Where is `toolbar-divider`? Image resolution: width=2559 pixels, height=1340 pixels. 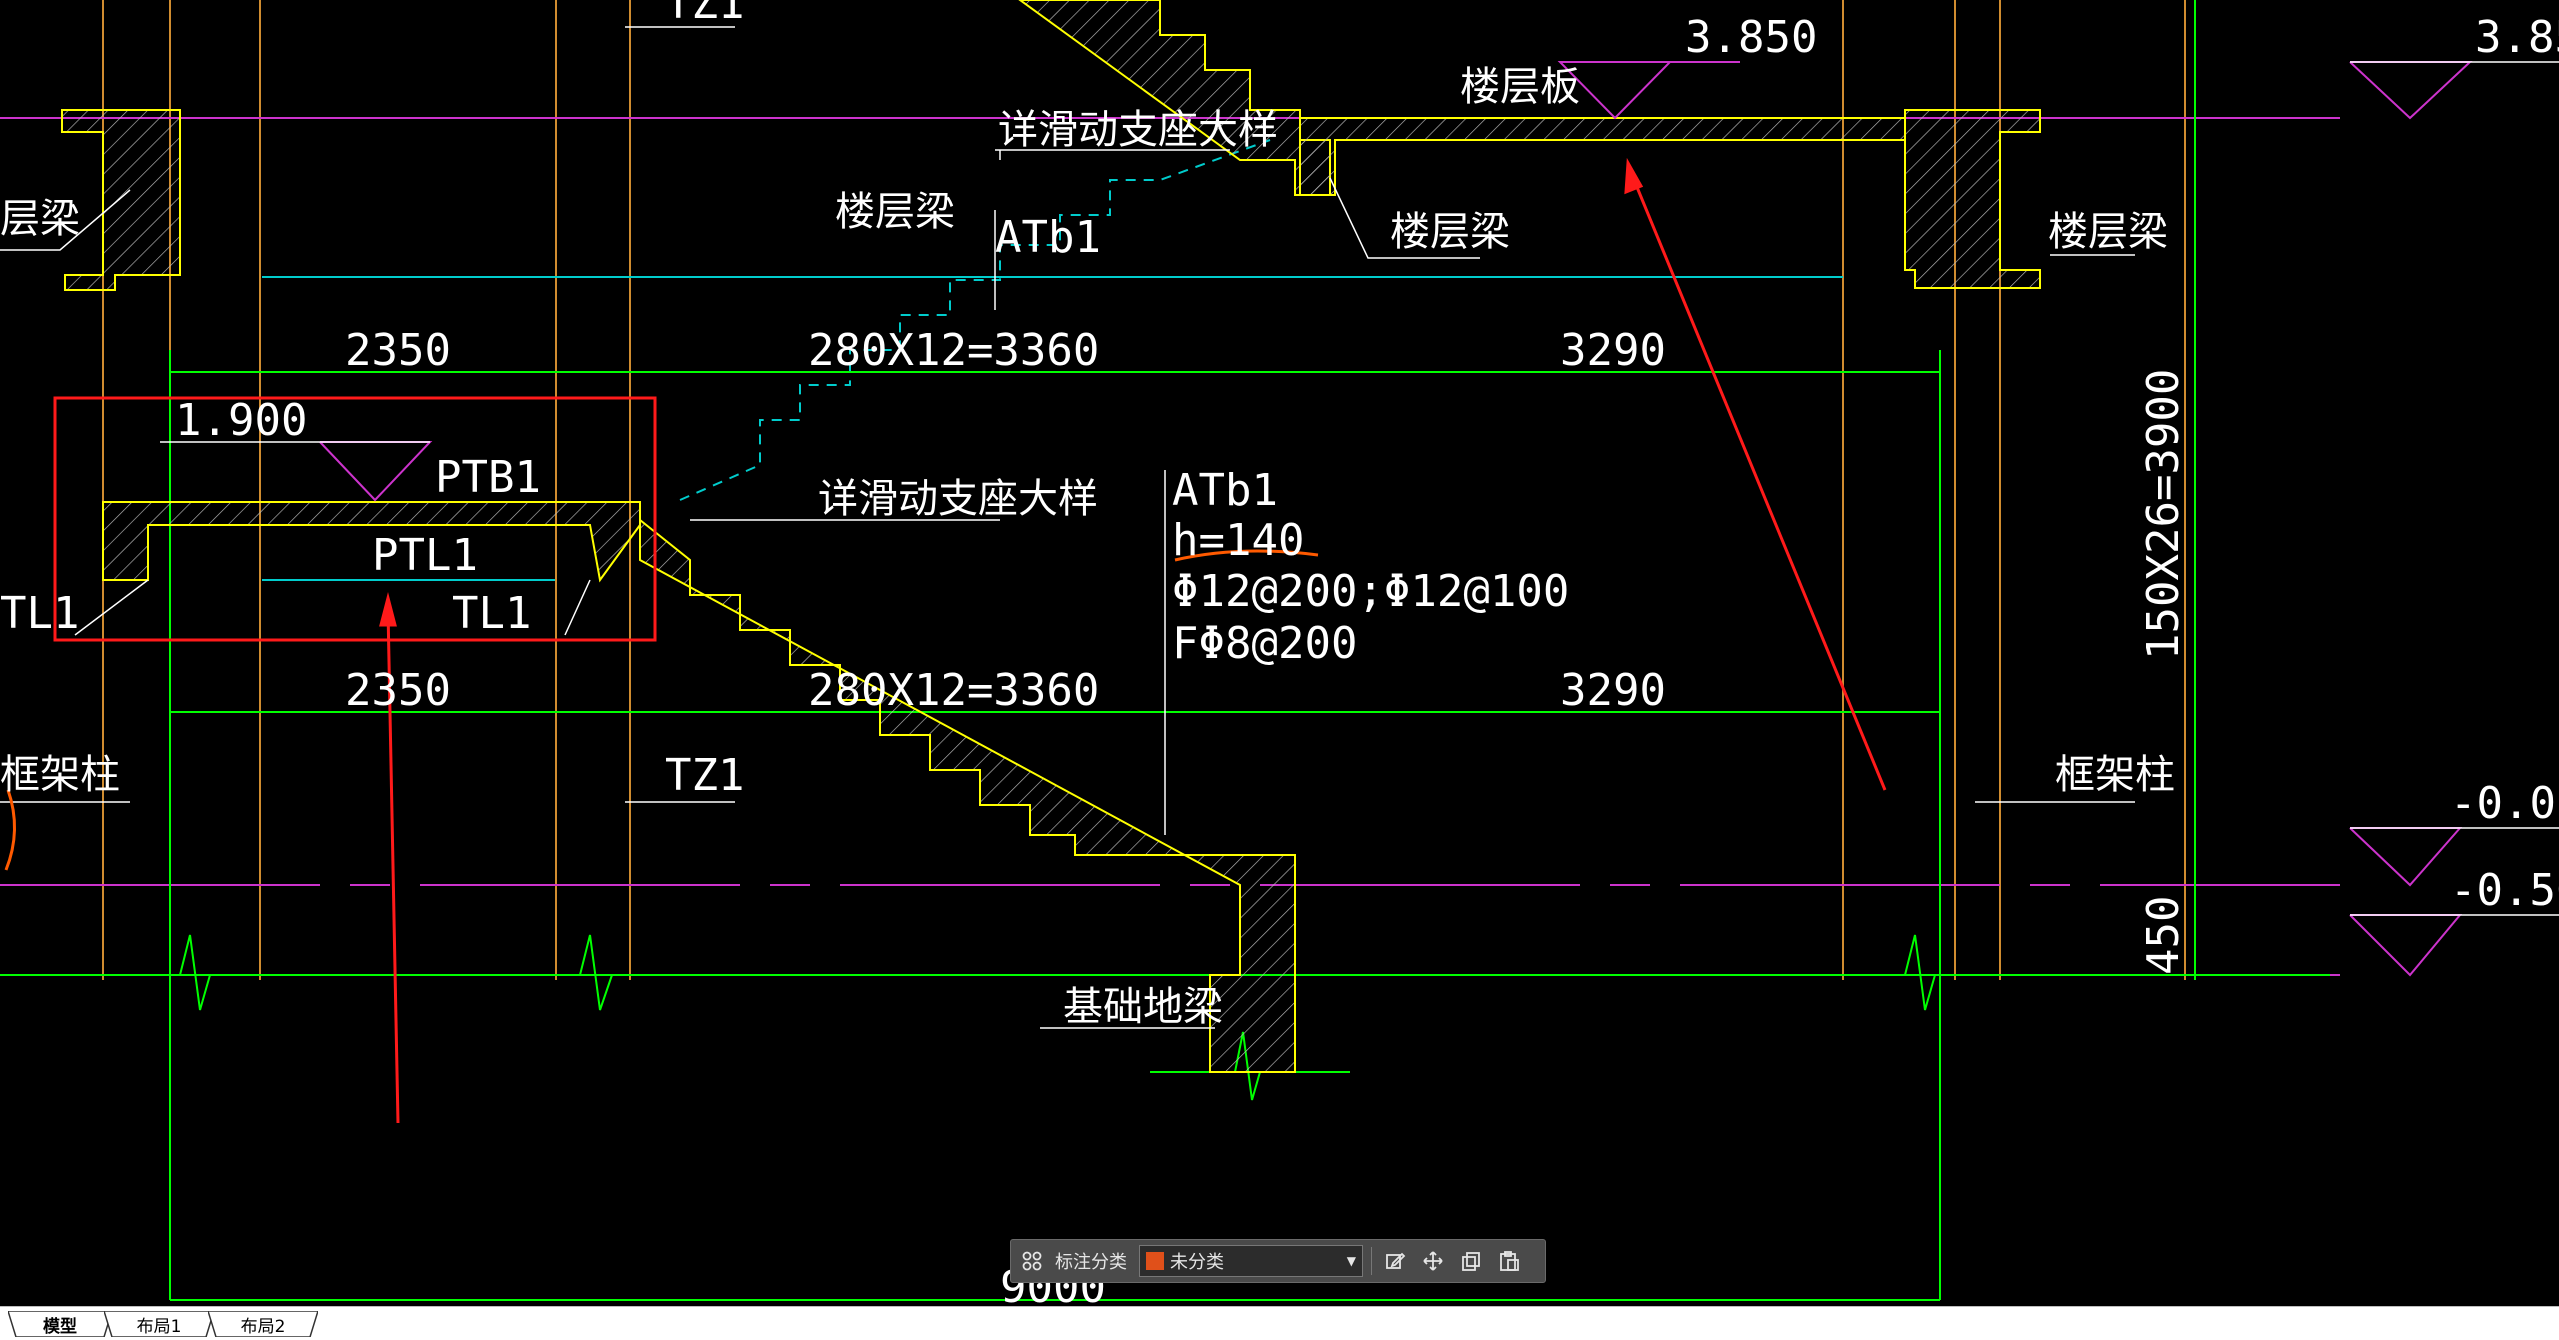 toolbar-divider is located at coordinates (1371, 1261).